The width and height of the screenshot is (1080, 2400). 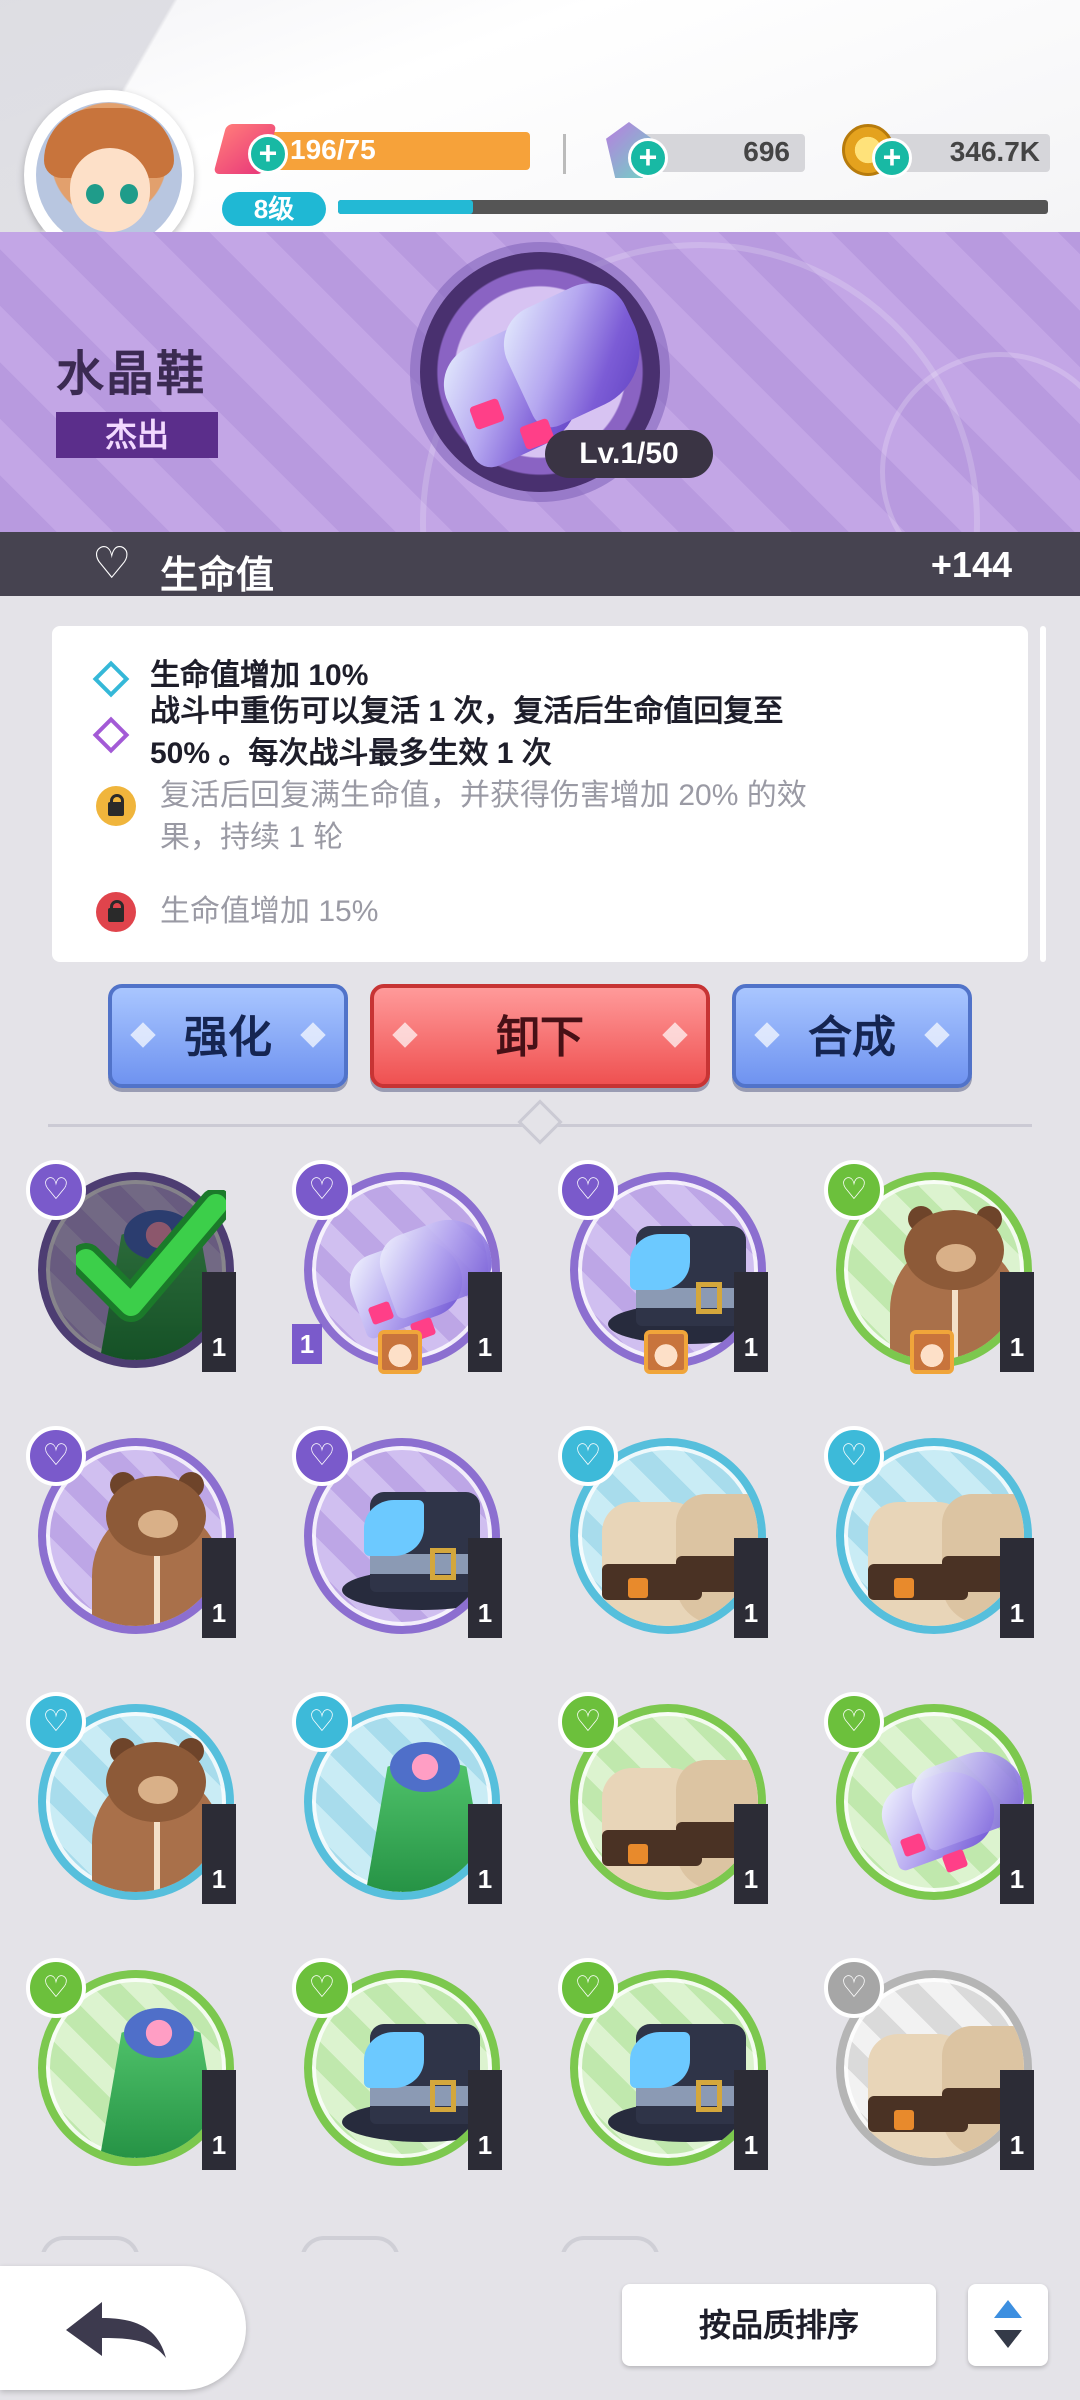 I want to click on unequip-button: 卸下, so click(x=540, y=1036).